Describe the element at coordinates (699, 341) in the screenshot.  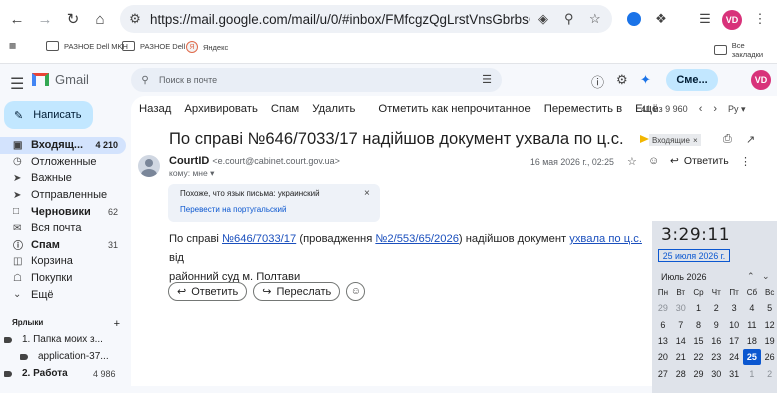
I see `calendar-day: 15` at that location.